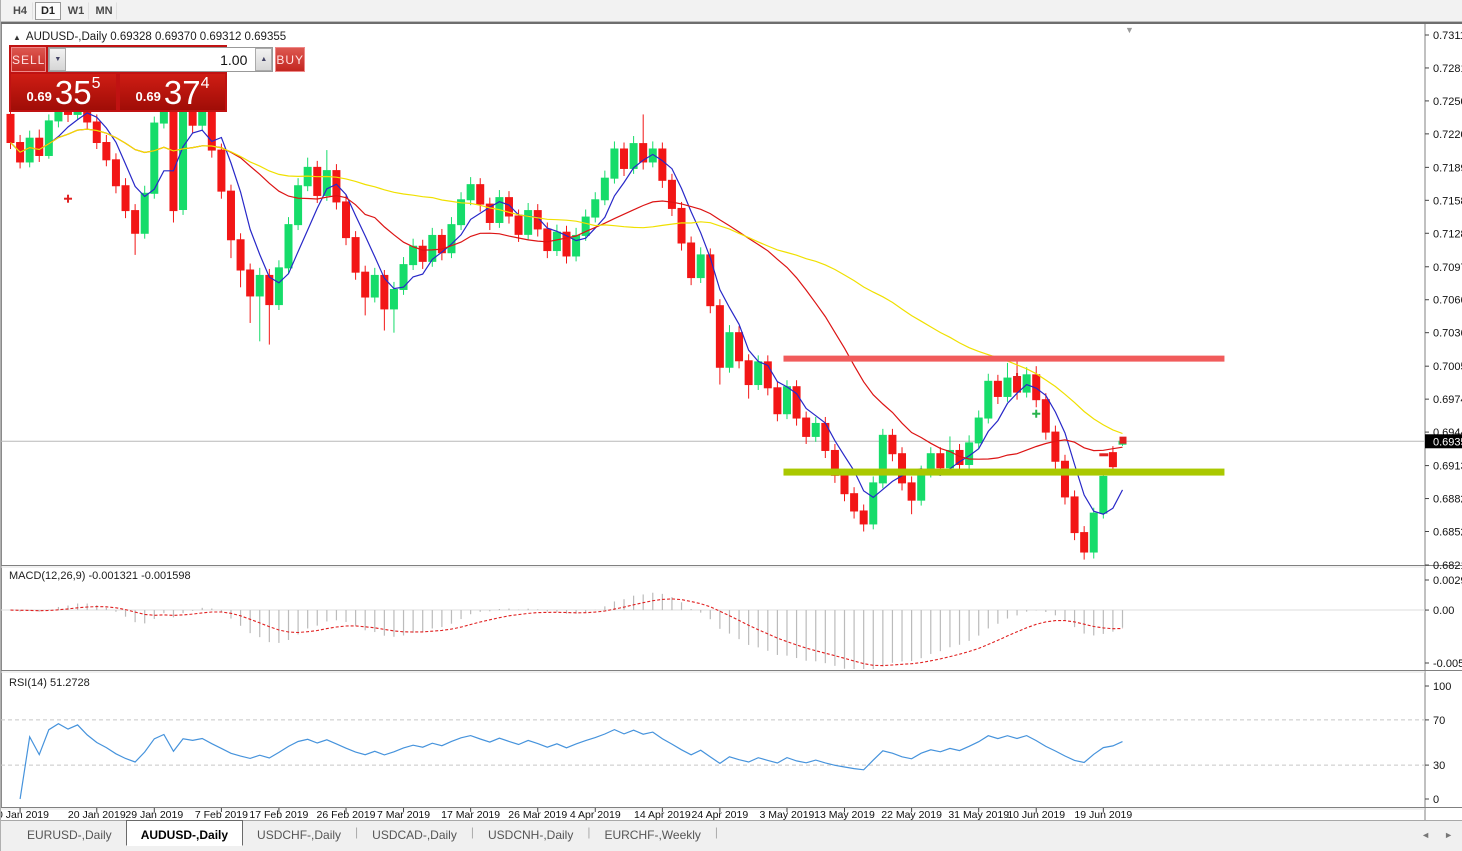 The width and height of the screenshot is (1462, 851). I want to click on svg-text: 0.002984, so click(1447, 581).